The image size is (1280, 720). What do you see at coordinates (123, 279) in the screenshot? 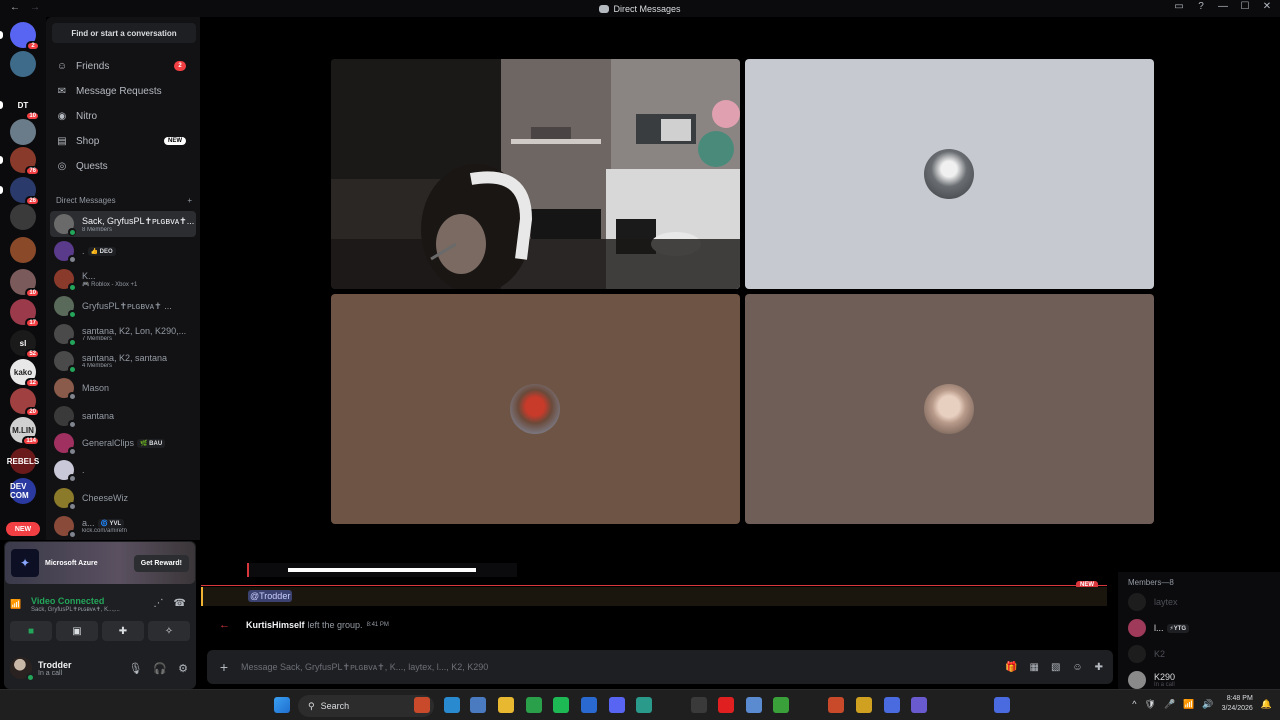
I see `dm-item: K... 🎮 Roblox - Xbox +1` at bounding box center [123, 279].